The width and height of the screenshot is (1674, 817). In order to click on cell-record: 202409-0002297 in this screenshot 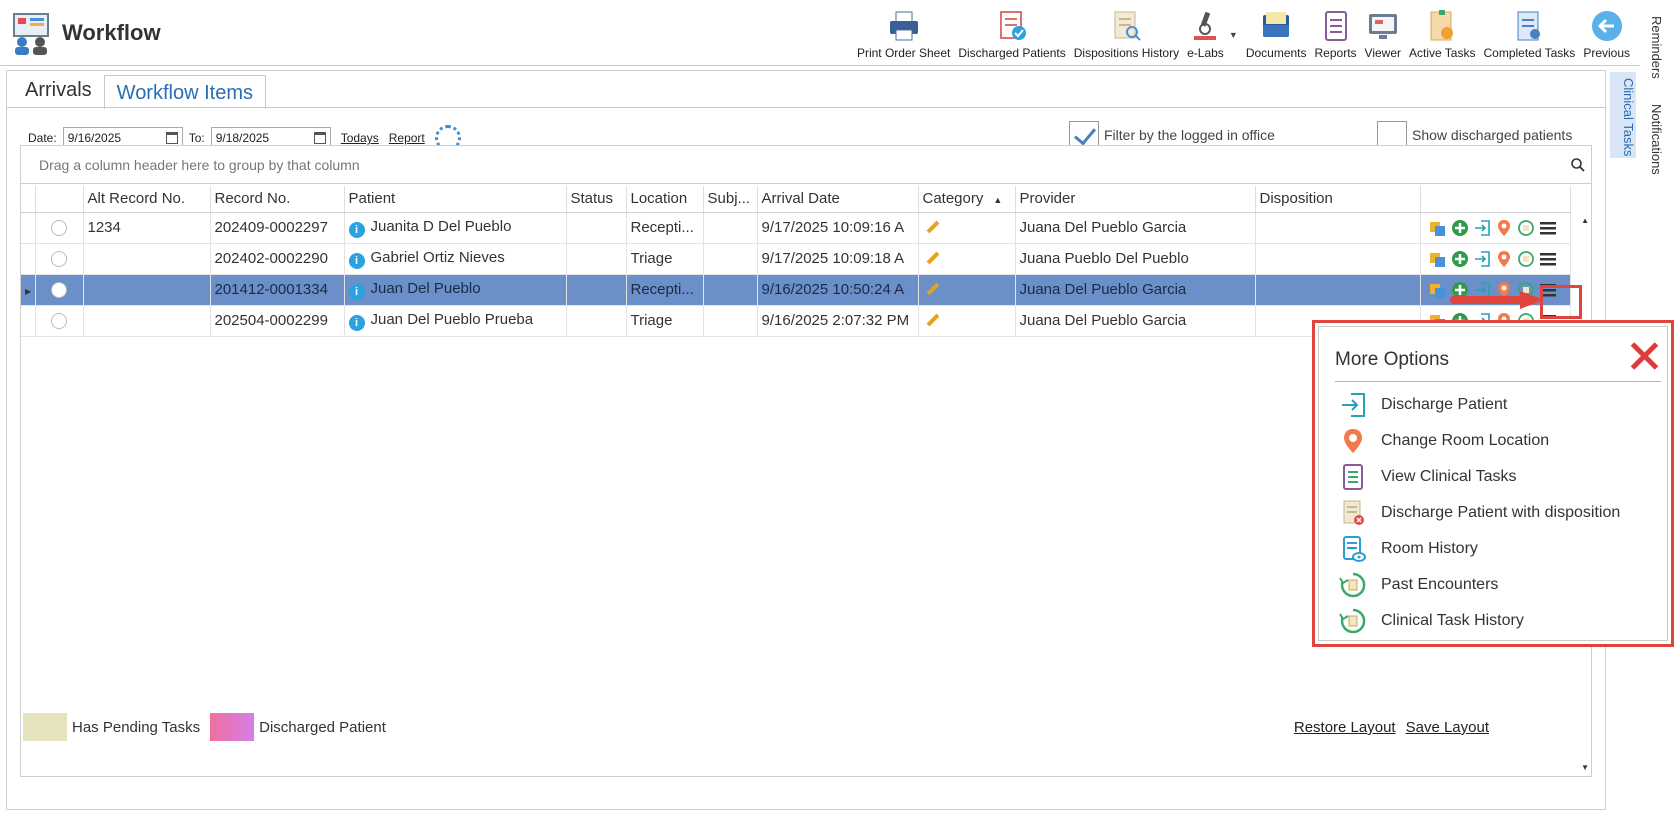, I will do `click(277, 228)`.